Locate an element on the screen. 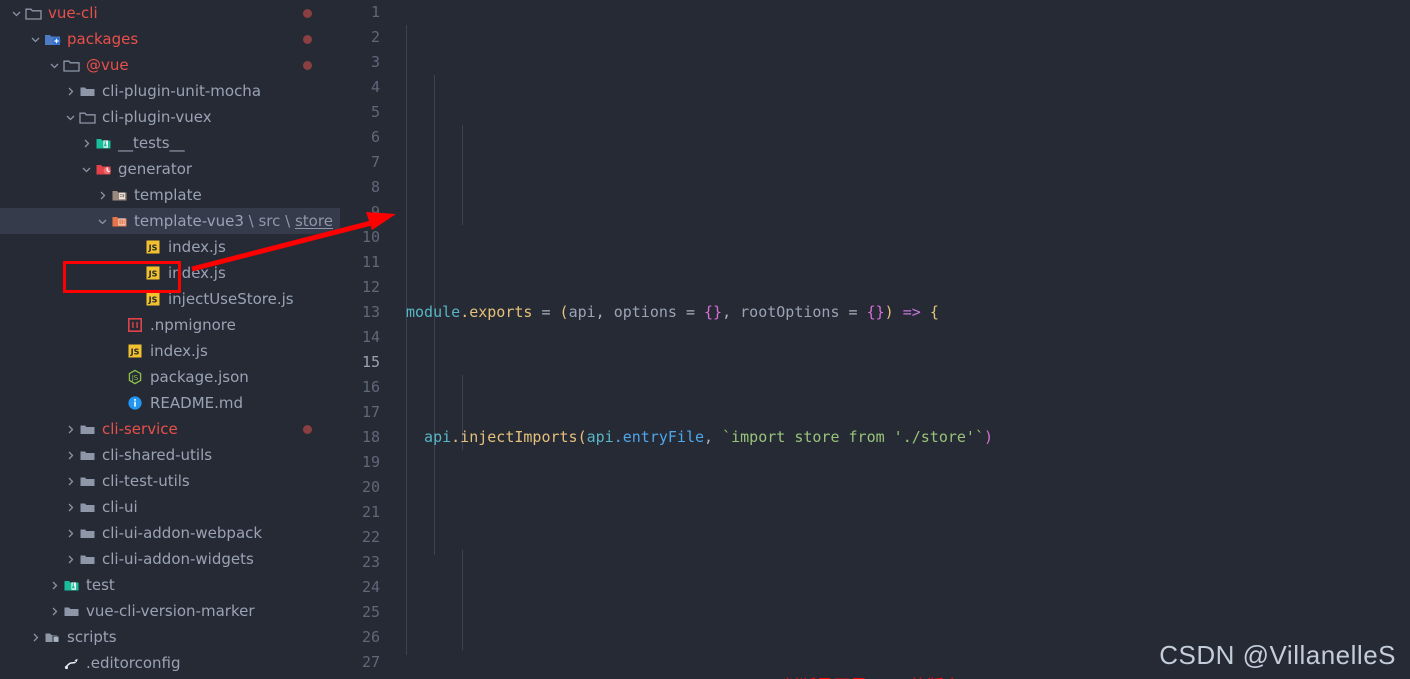 Image resolution: width=1410 pixels, height=679 pixels. token: options is located at coordinates (645, 312).